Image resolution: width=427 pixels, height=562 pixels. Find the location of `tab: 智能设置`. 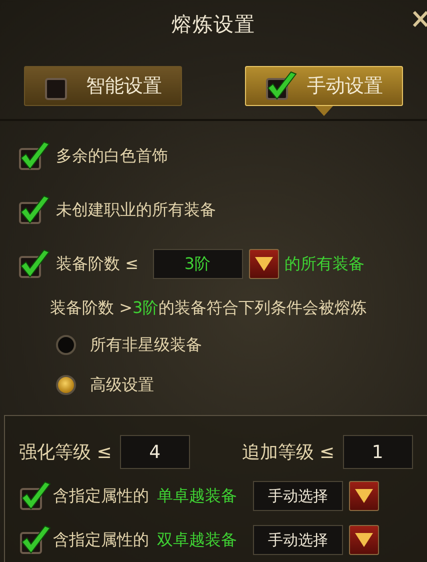

tab: 智能设置 is located at coordinates (103, 86).